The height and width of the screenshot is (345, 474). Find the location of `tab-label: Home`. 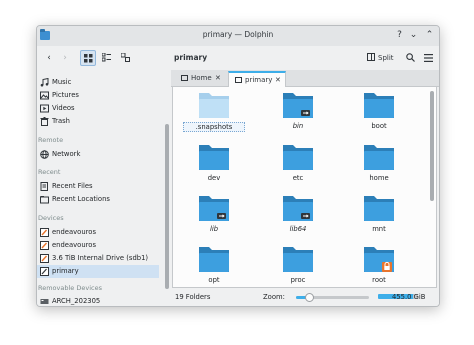

tab-label: Home is located at coordinates (201, 78).